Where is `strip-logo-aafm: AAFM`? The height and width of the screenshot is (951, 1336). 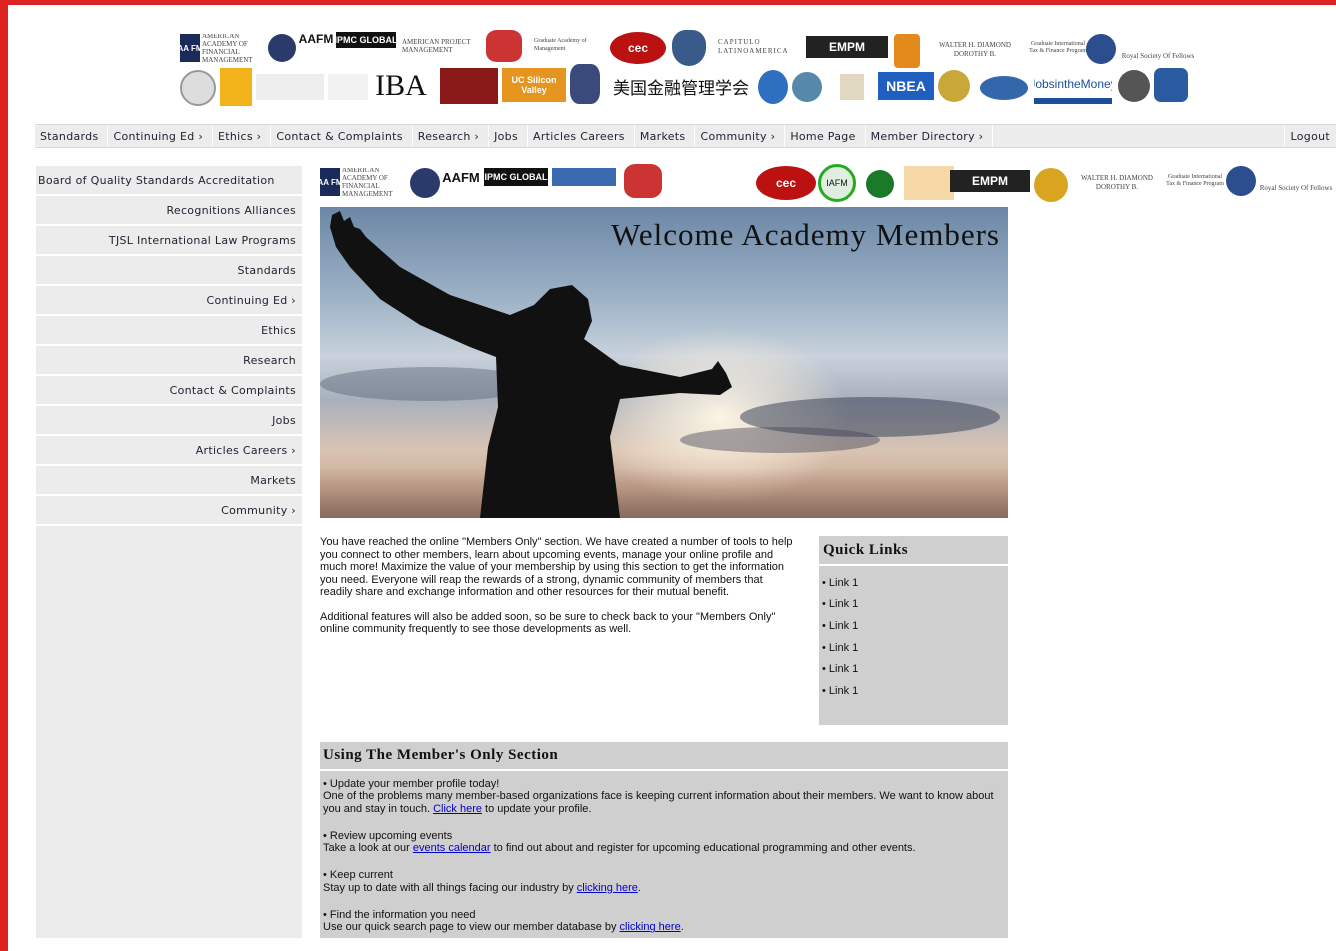
strip-logo-aafm: AAFM is located at coordinates (461, 177).